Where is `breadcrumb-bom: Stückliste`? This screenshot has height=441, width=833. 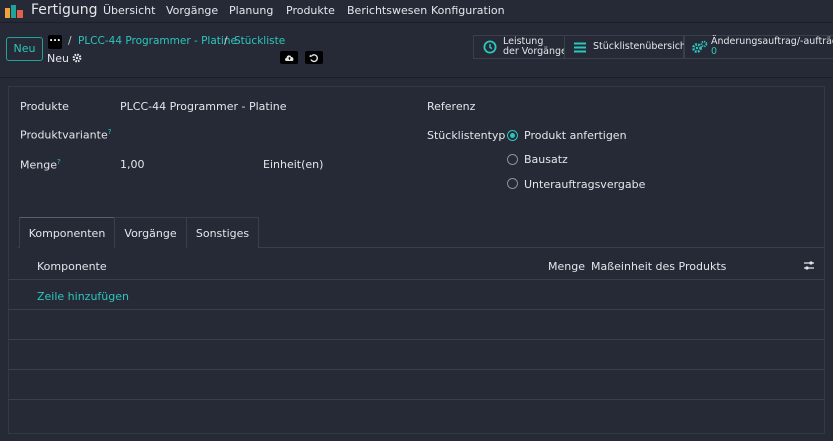
breadcrumb-bom: Stückliste is located at coordinates (259, 41).